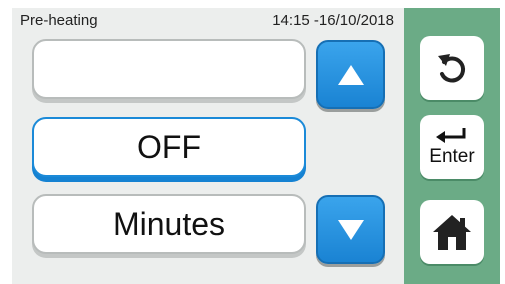 The width and height of the screenshot is (505, 284). Describe the element at coordinates (169, 69) in the screenshot. I see `value-field-top` at that location.